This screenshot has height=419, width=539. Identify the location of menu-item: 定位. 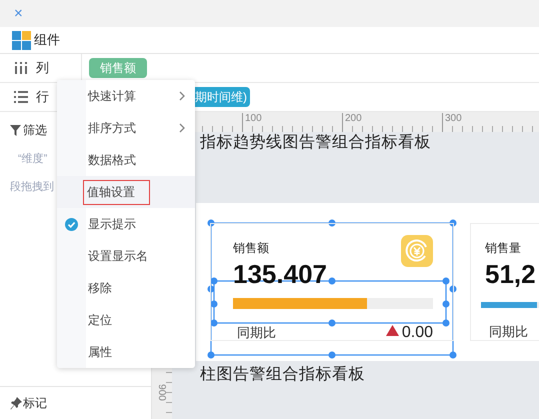
(126, 320).